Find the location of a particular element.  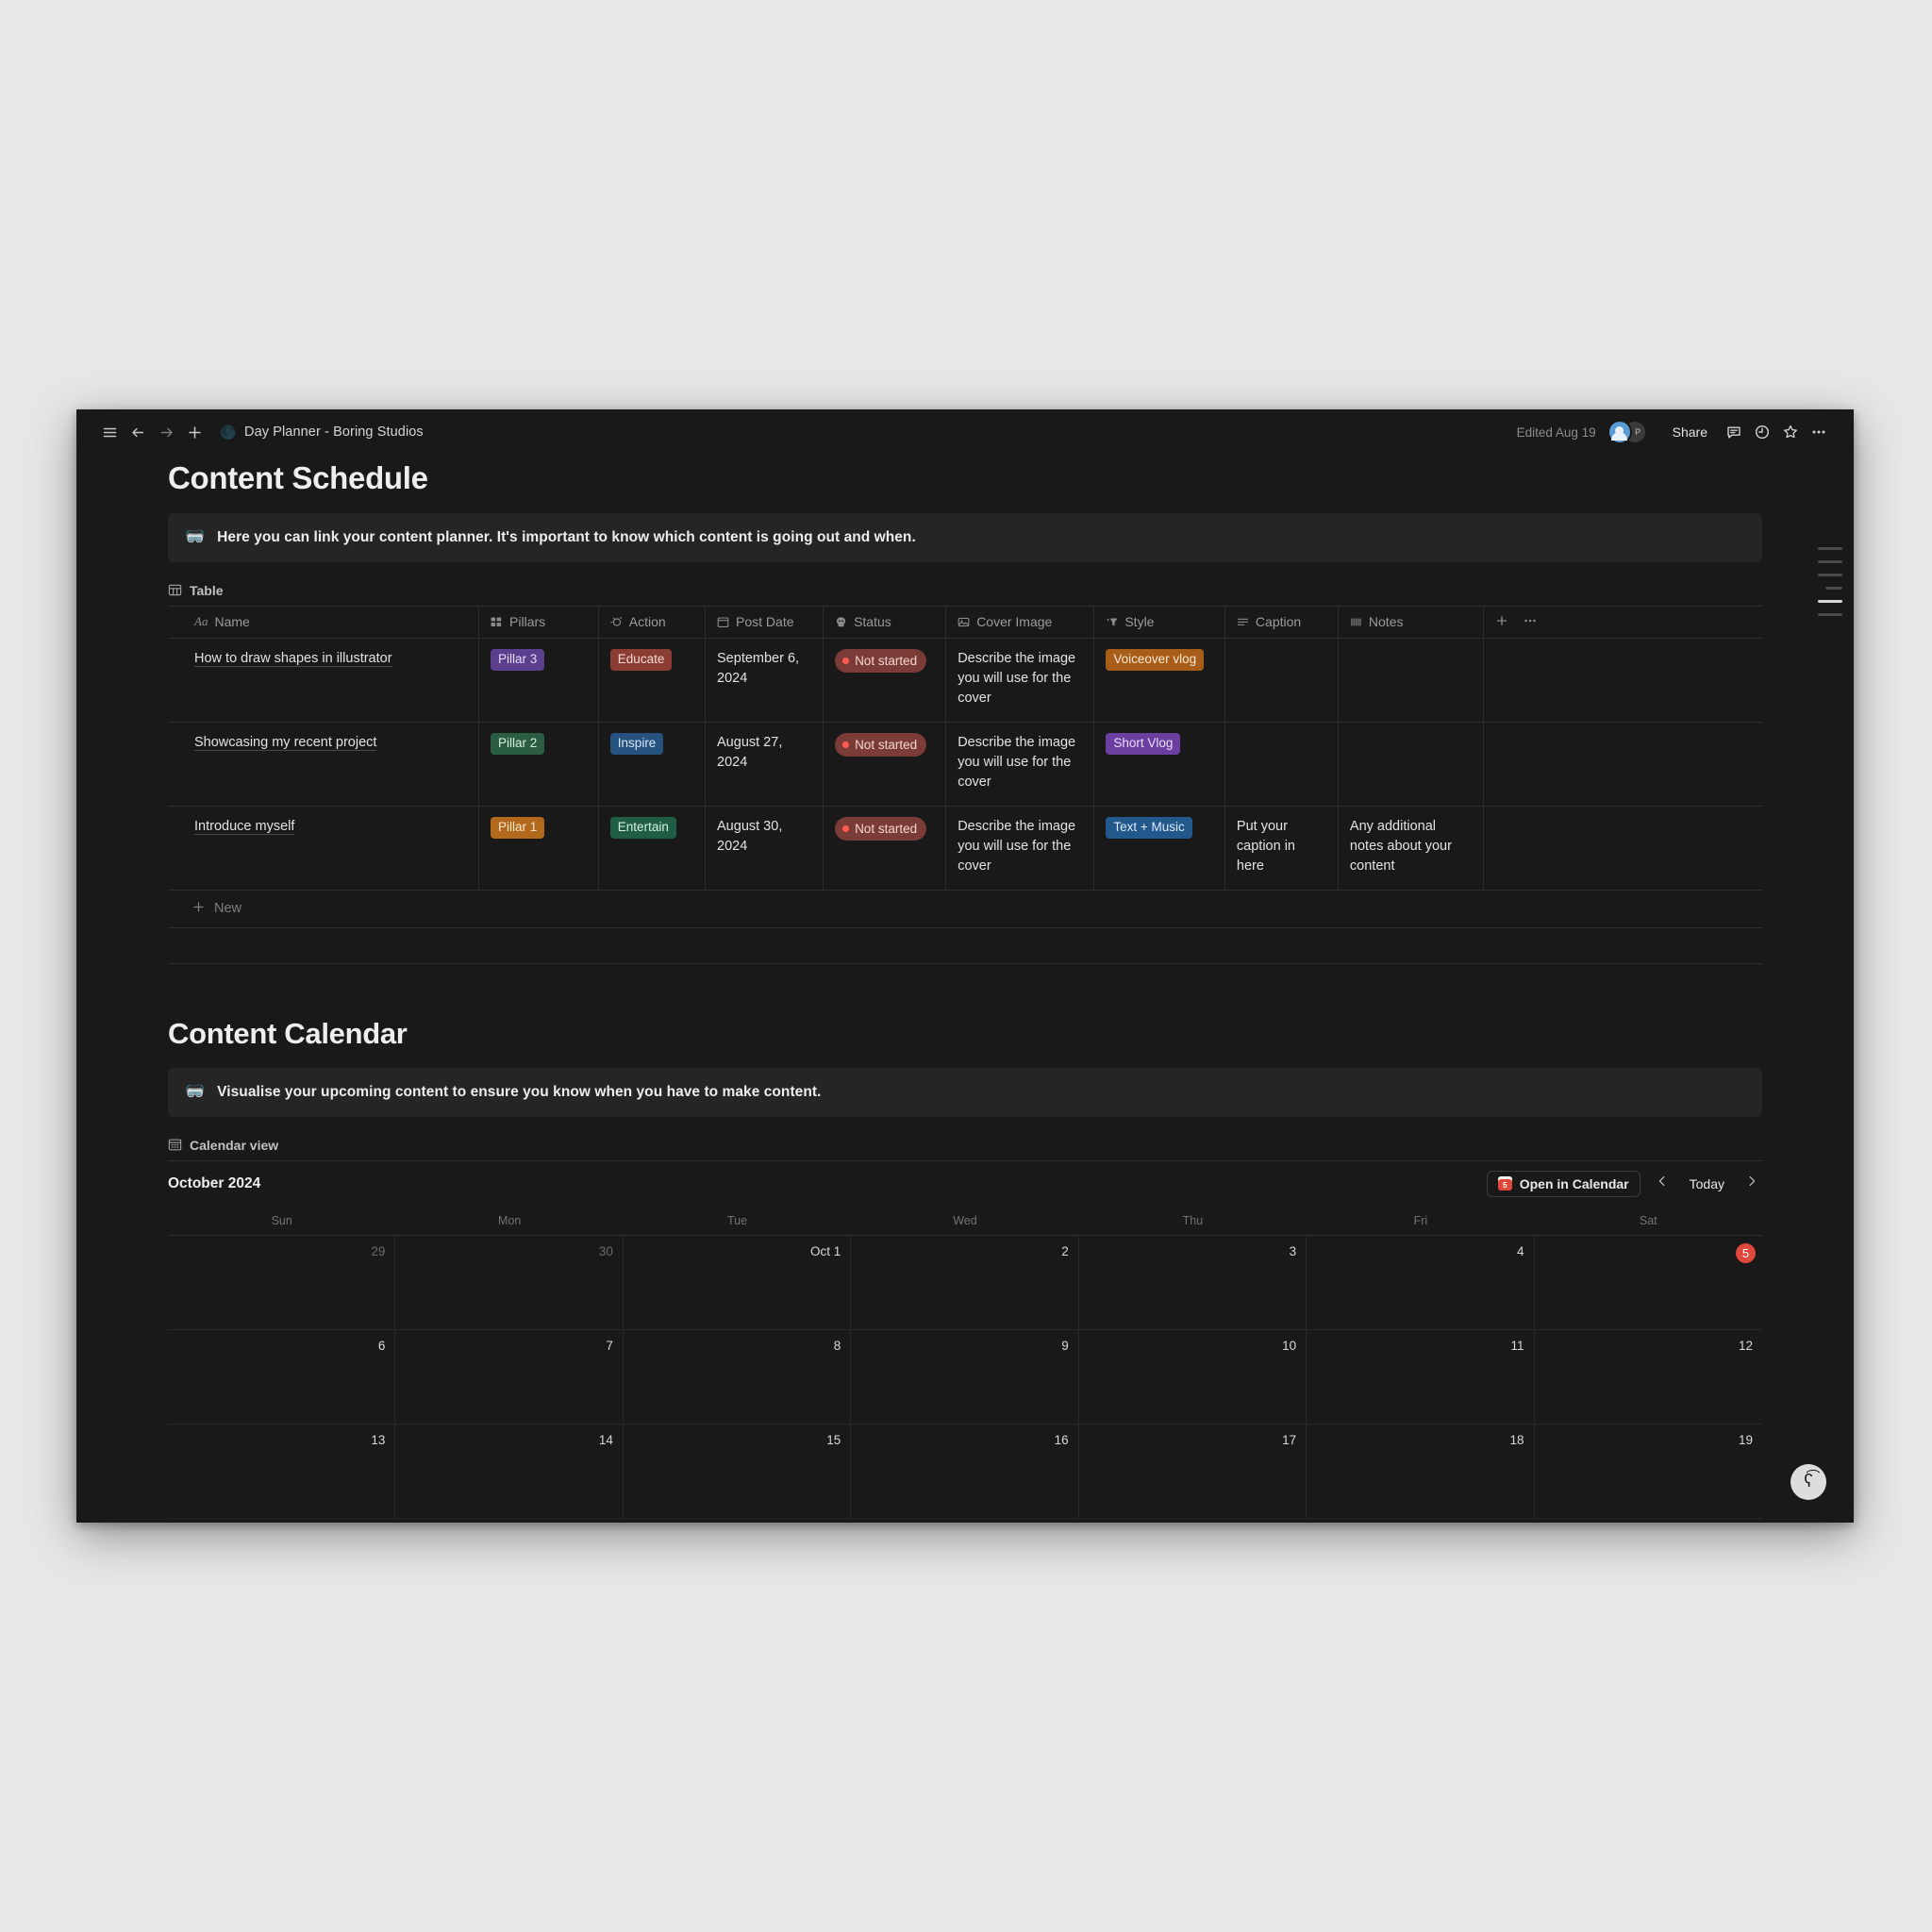

weekday-sun: Sun is located at coordinates (282, 1220).